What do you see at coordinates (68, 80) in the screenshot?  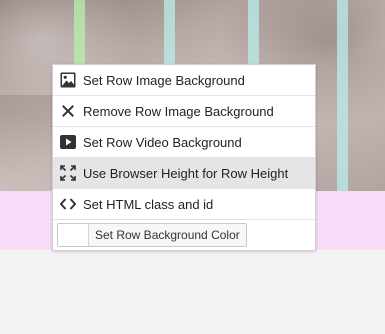 I see `image-icon` at bounding box center [68, 80].